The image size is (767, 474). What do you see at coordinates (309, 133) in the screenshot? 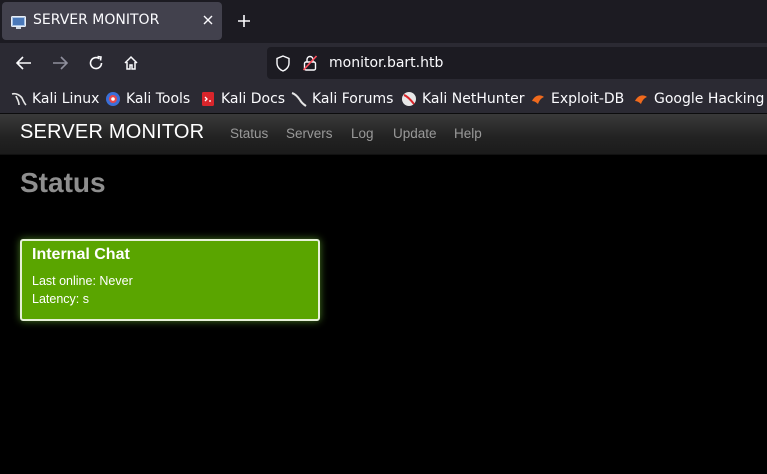
I see `nav-link-servers: Servers` at bounding box center [309, 133].